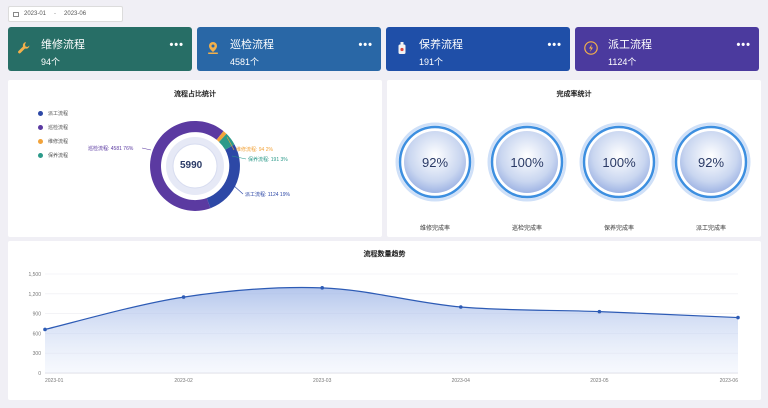  Describe the element at coordinates (254, 150) in the screenshot. I see `slice-label-weixiu: 维修流程: 94 2%` at that location.